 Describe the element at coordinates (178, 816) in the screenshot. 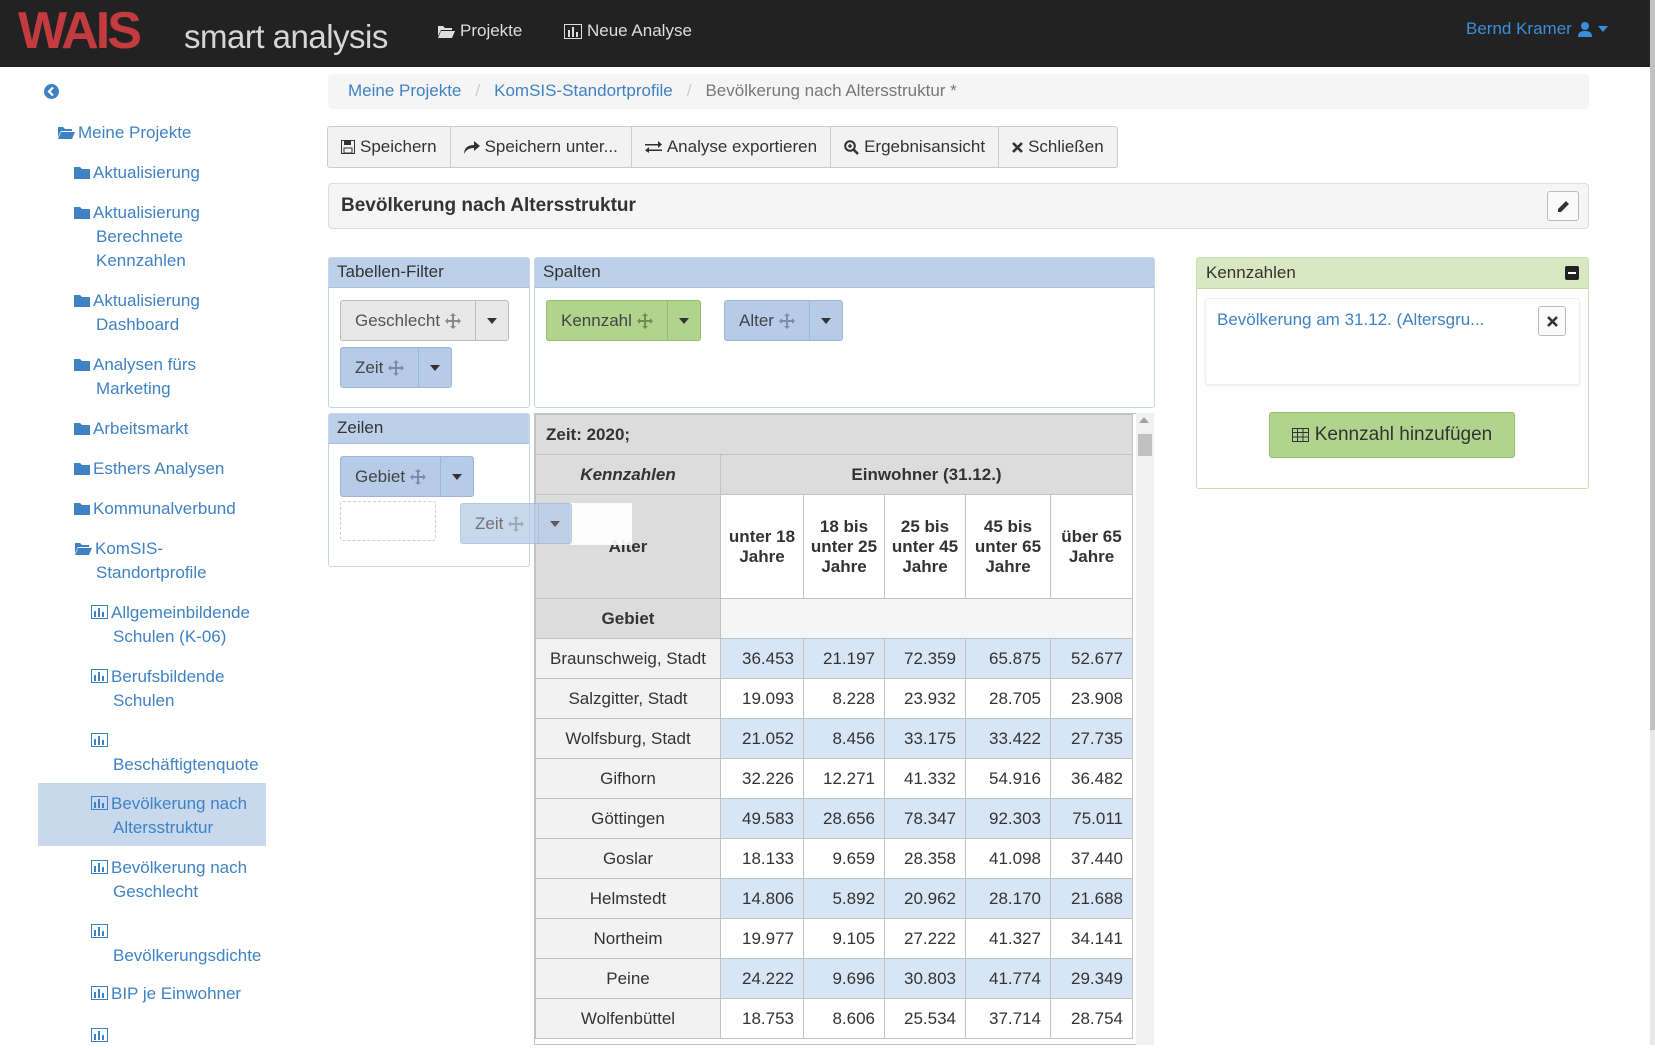

I see `sidebar-subitem-altersstruktur: Bevölkerung nach Altersstruktur` at that location.